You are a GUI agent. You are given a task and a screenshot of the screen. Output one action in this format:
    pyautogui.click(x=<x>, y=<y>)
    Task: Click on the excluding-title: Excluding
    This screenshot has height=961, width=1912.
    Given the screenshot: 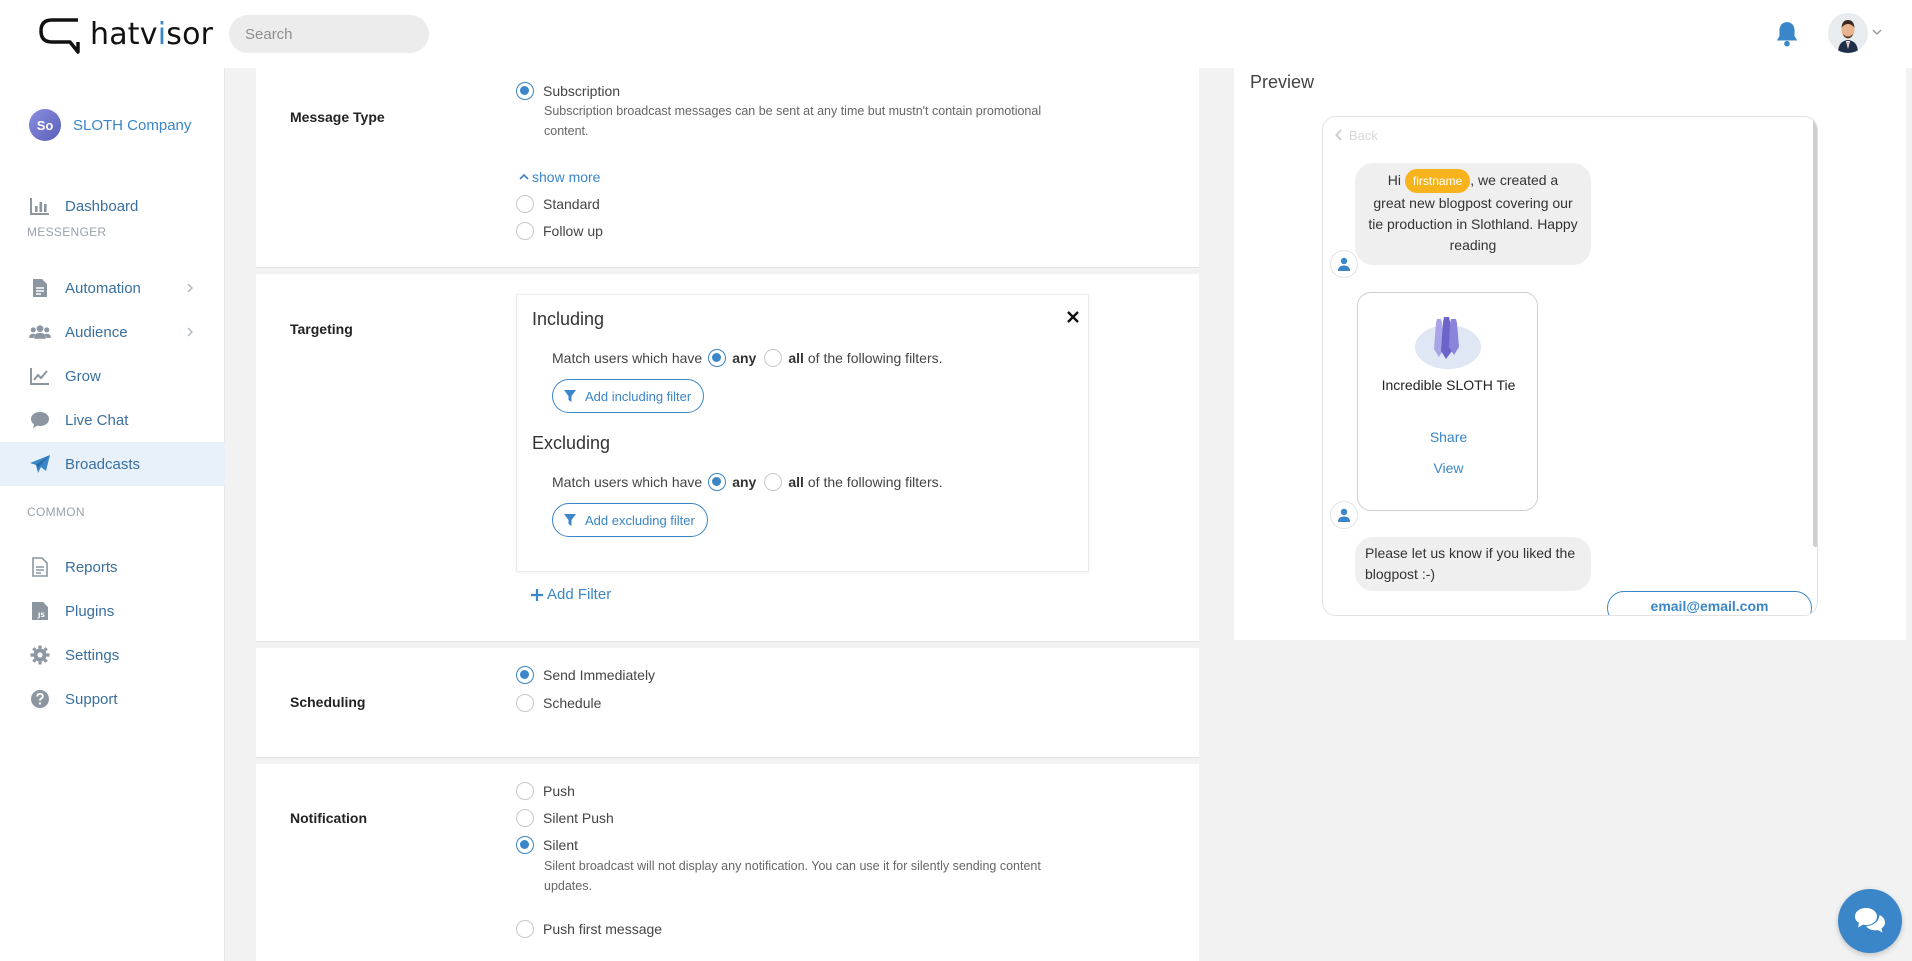 What is the action you would take?
    pyautogui.click(x=571, y=443)
    